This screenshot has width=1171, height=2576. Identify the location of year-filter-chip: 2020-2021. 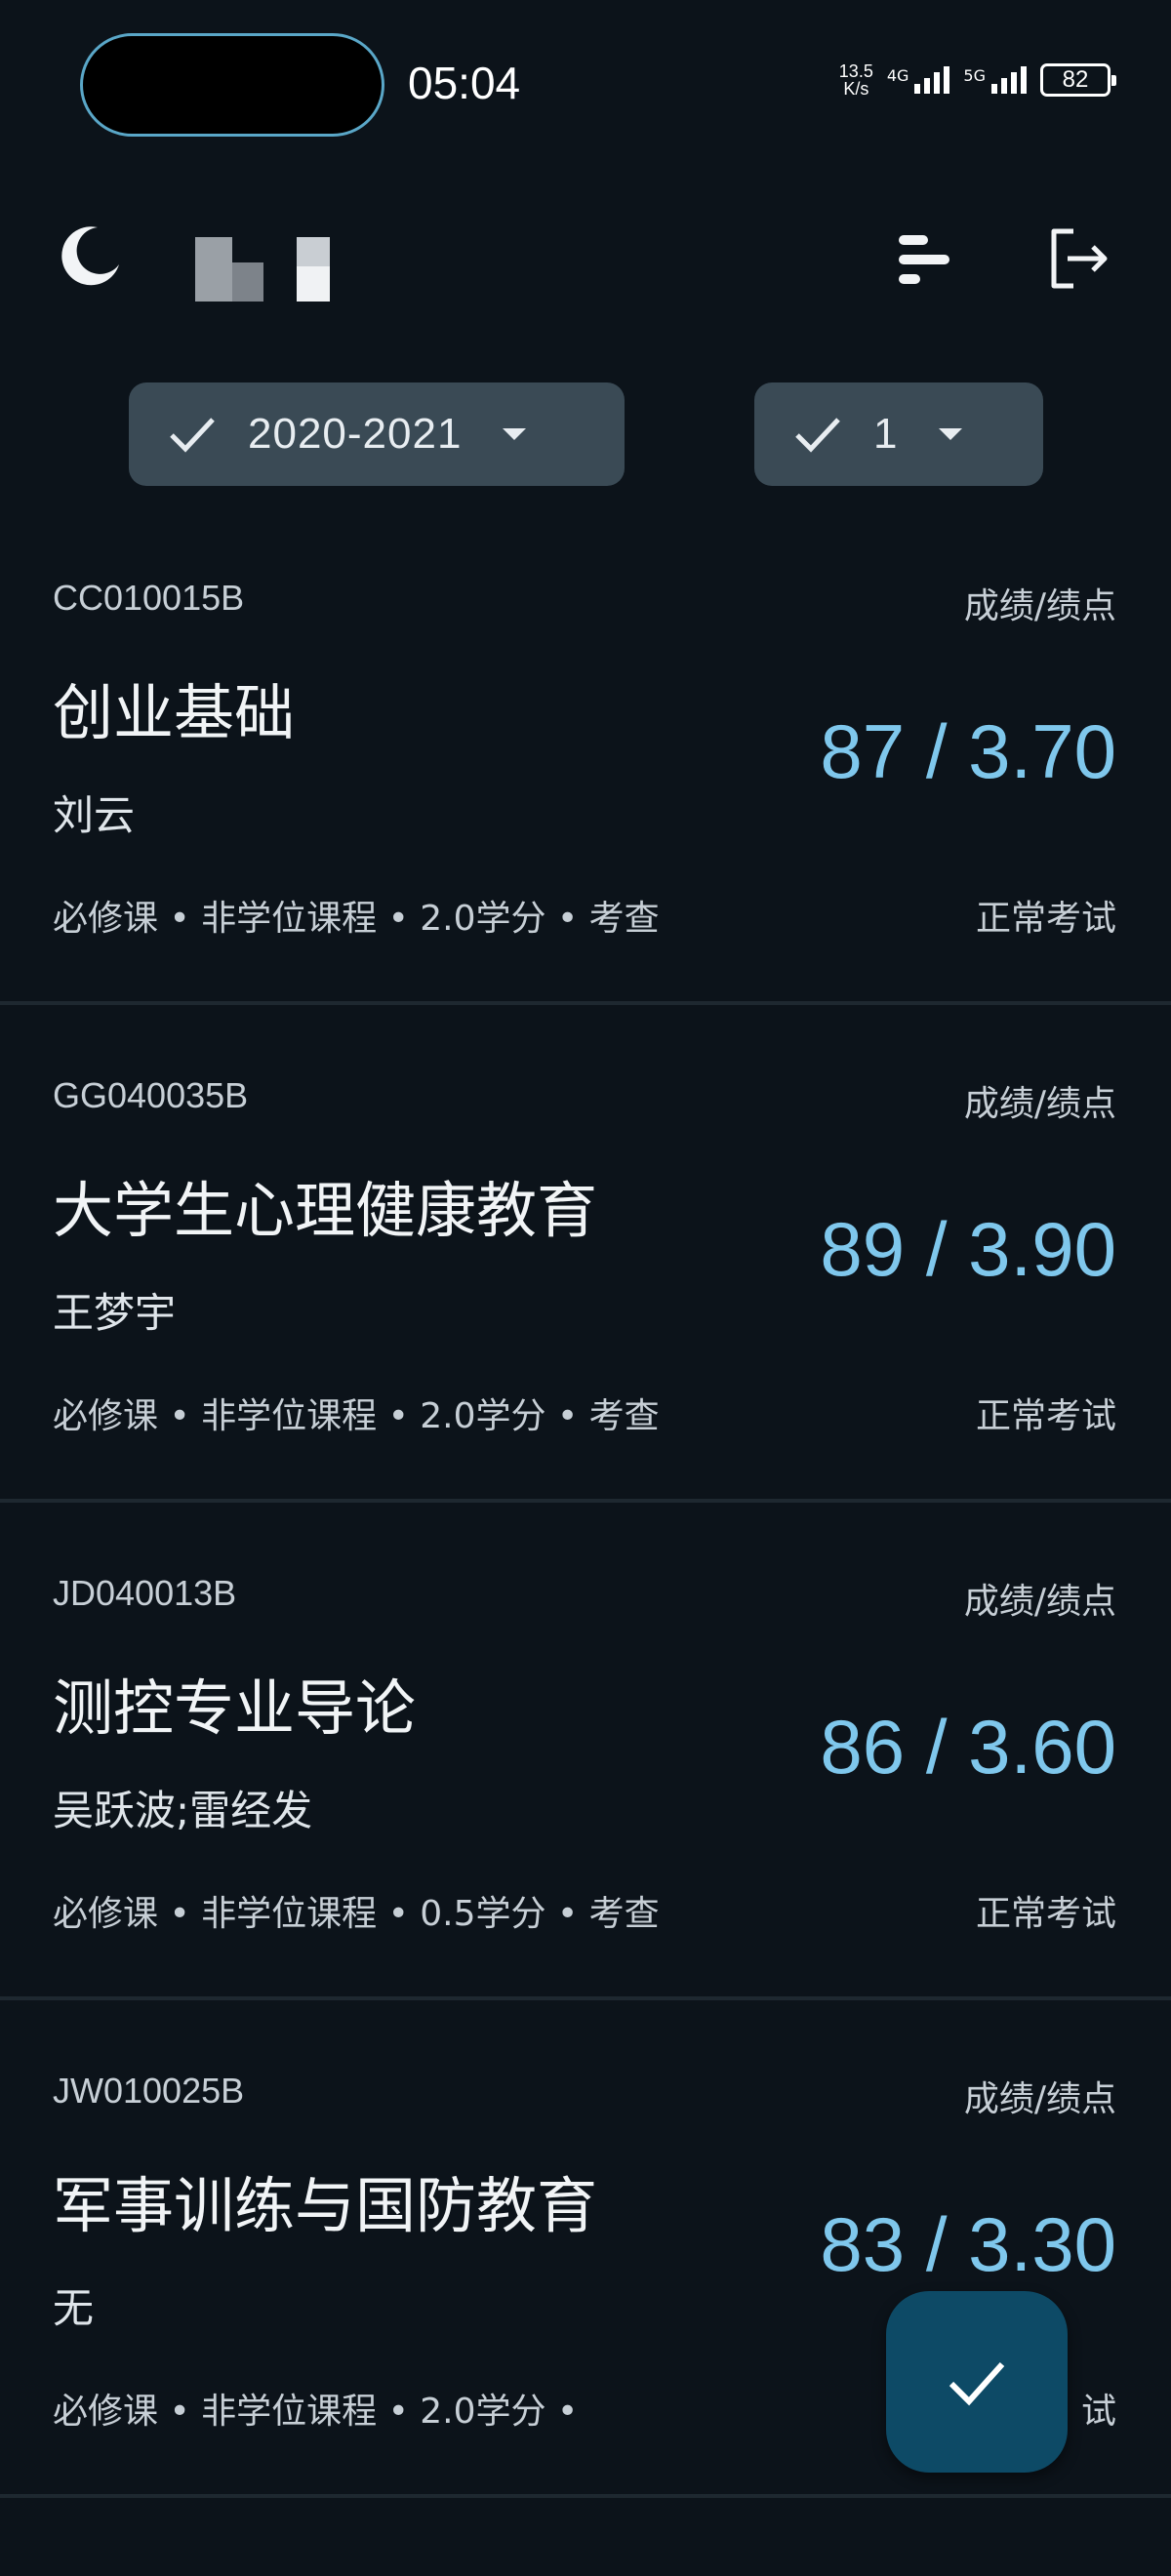
(377, 434).